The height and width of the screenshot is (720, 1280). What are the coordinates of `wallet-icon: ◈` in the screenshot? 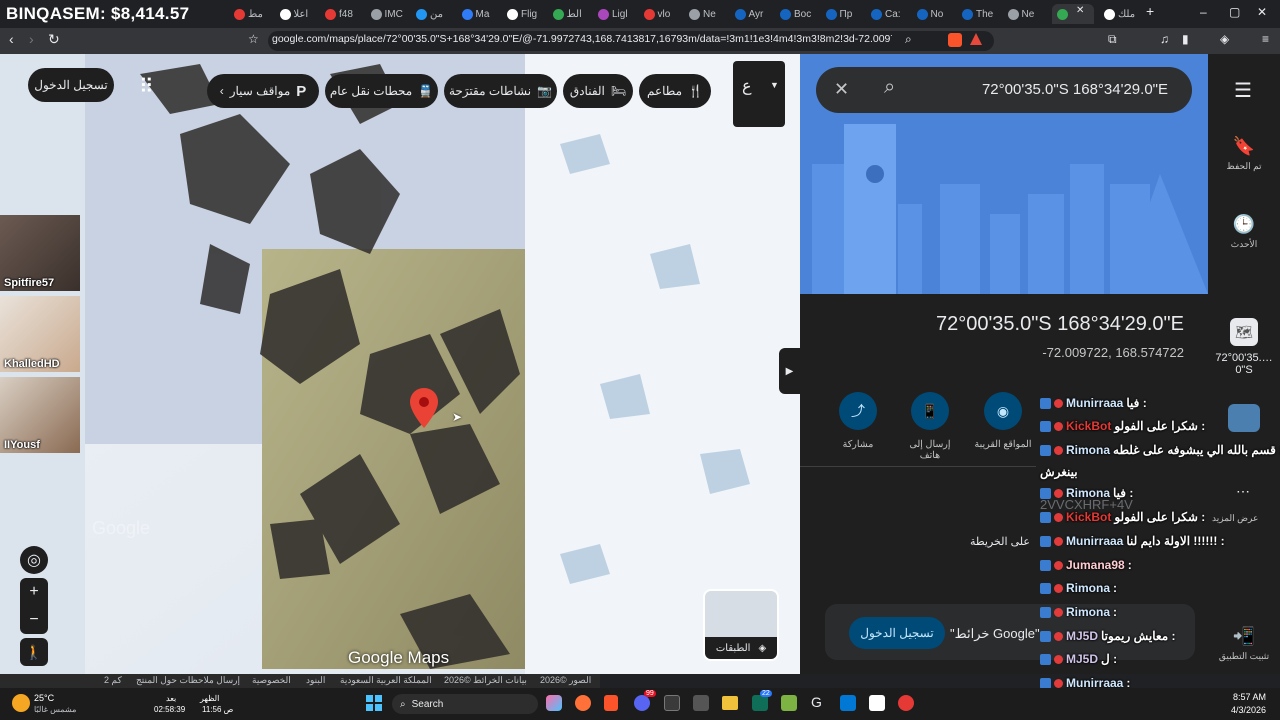 It's located at (1224, 39).